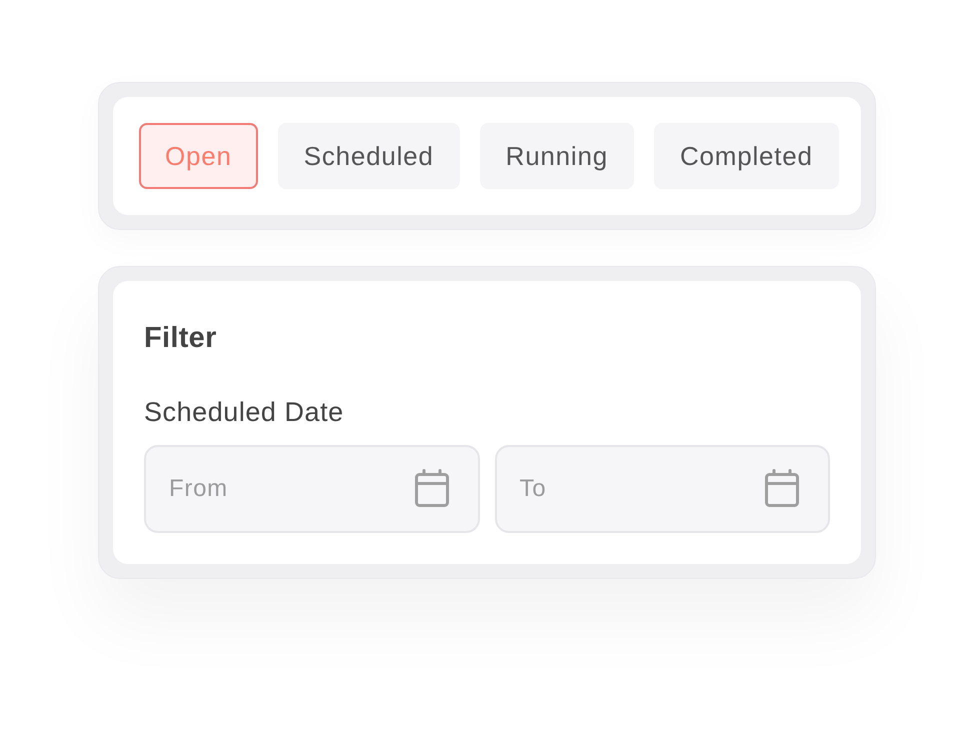 The image size is (974, 740). Describe the element at coordinates (746, 156) in the screenshot. I see `status-tab: Completed` at that location.